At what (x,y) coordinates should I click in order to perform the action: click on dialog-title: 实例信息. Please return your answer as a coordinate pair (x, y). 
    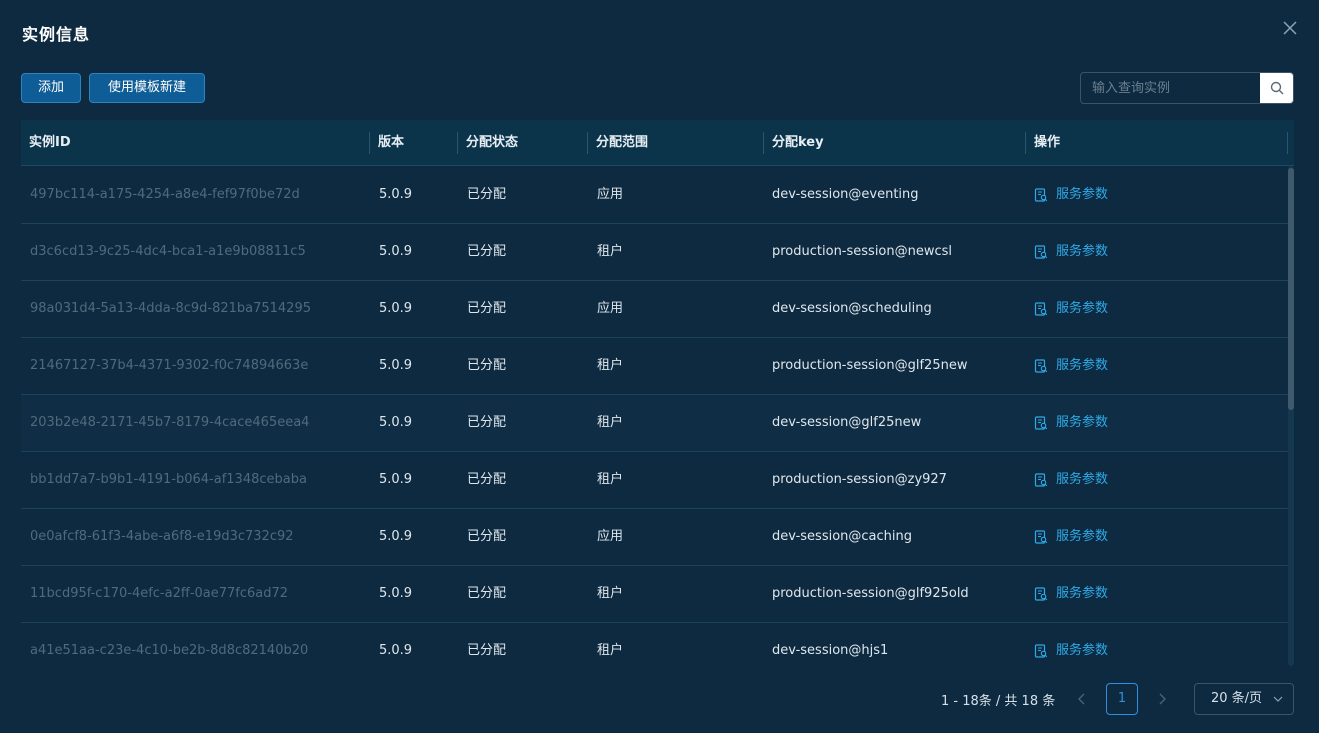
    Looking at the image, I should click on (56, 34).